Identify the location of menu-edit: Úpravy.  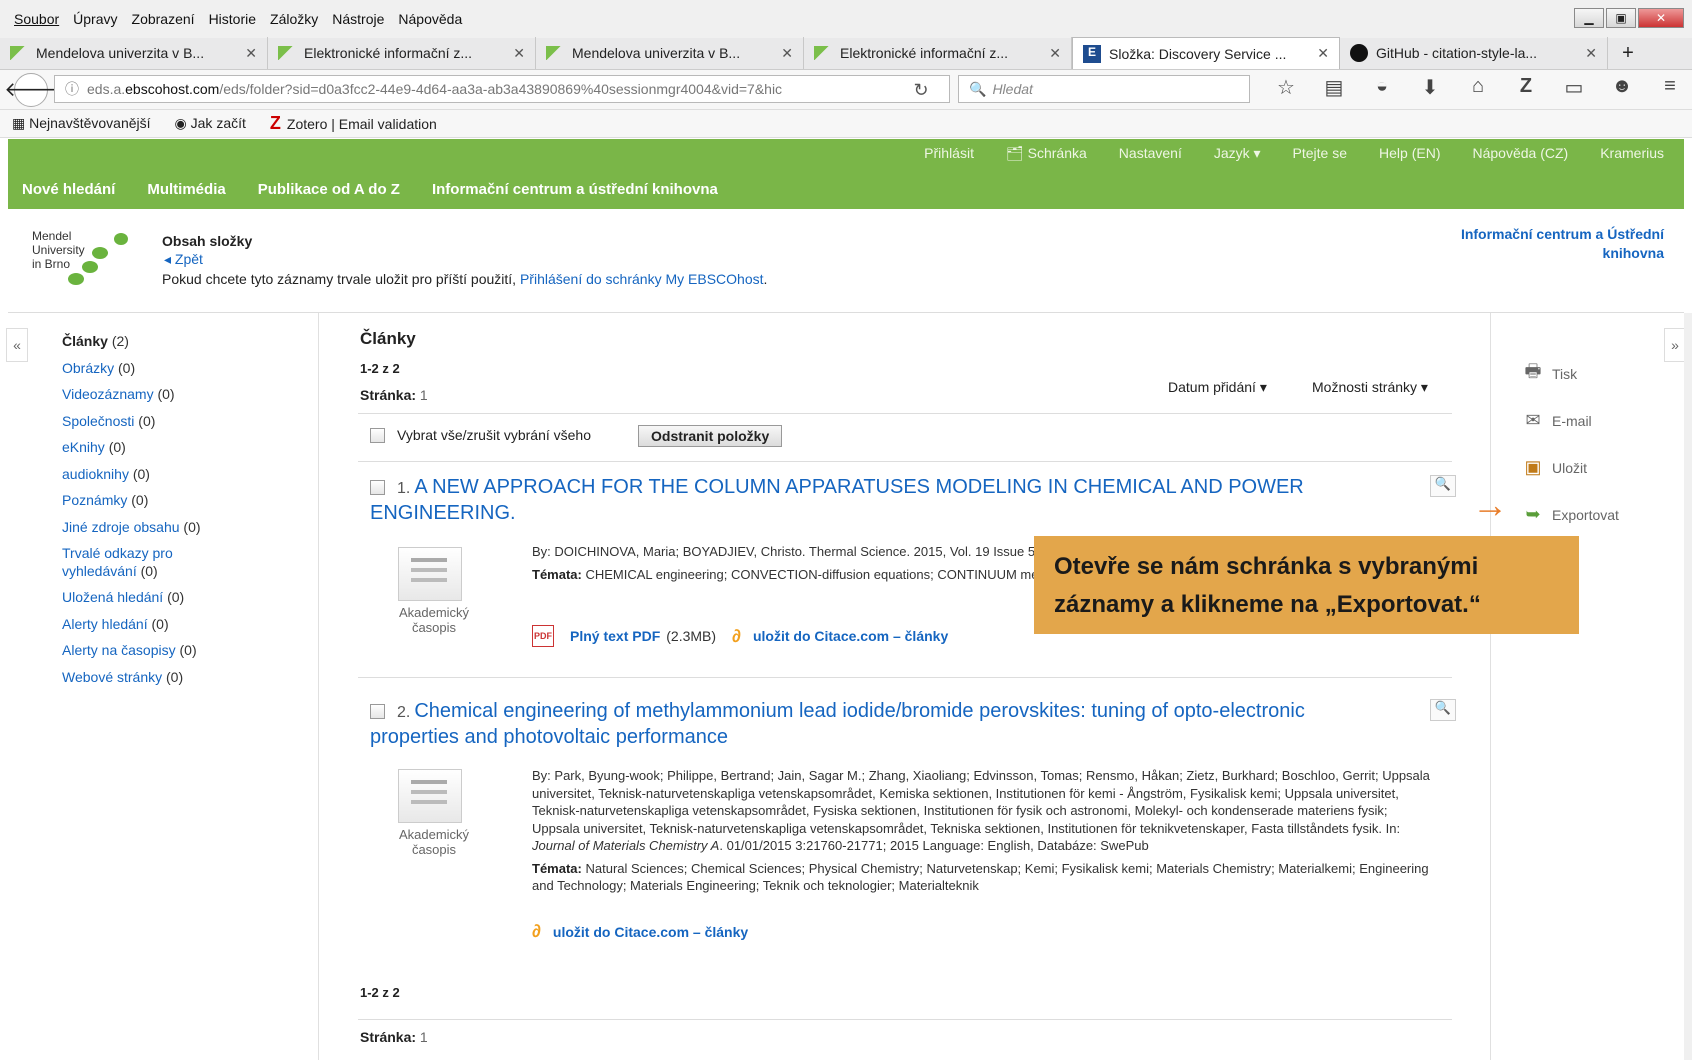
(95, 19).